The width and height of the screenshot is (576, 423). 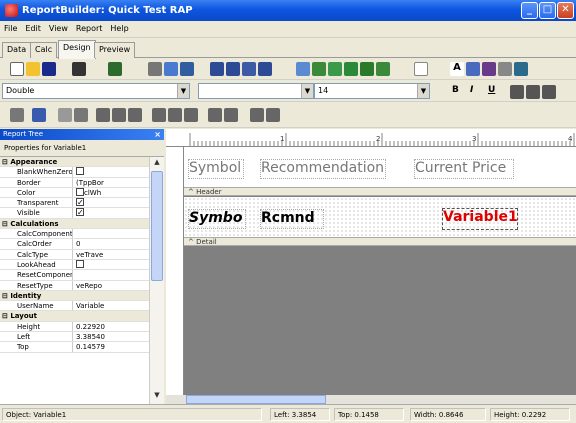 What do you see at coordinates (216, 169) in the screenshot?
I see `header-label-symbol: Symbol` at bounding box center [216, 169].